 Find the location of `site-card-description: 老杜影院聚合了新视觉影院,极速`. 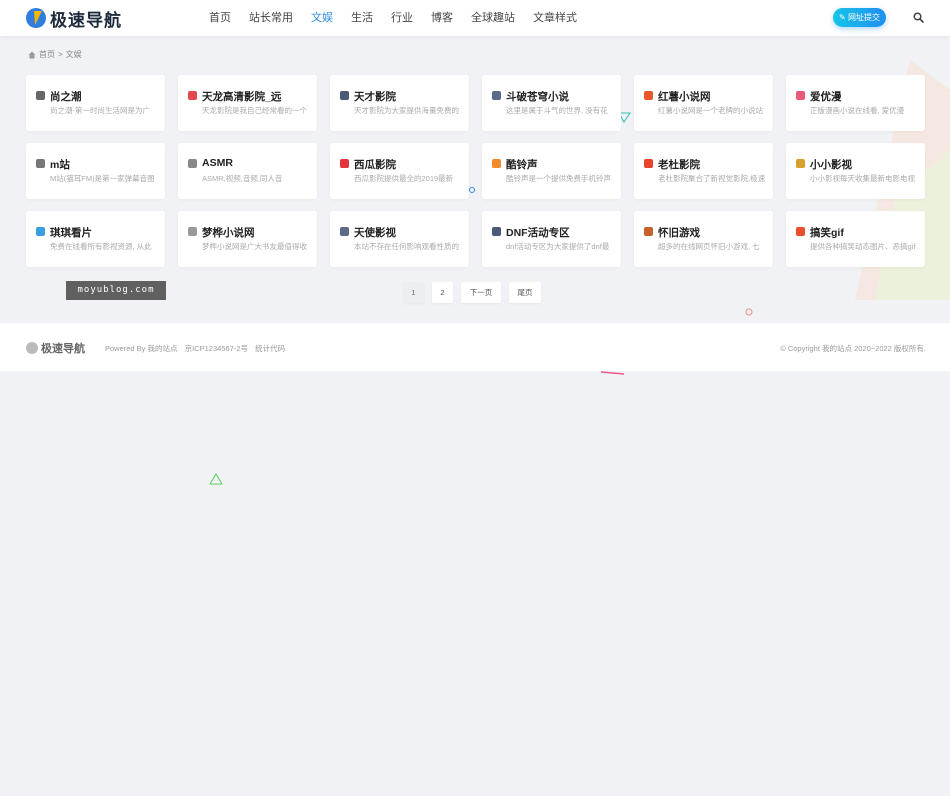

site-card-description: 老杜影院聚合了新视觉影院,极速 is located at coordinates (712, 178).